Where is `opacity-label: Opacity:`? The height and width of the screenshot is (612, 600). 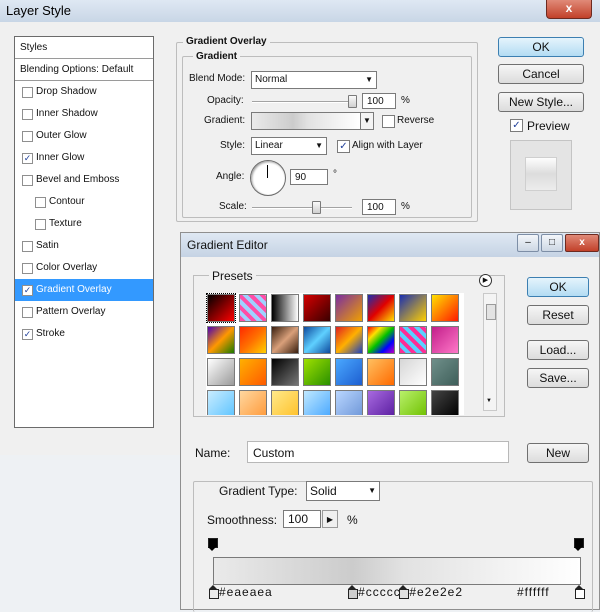
opacity-label: Opacity: is located at coordinates (225, 100).